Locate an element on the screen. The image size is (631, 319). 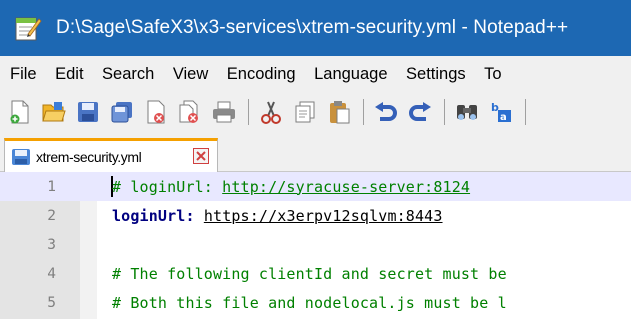
tab-bar: xtrem-security.yml is located at coordinates (315, 152).